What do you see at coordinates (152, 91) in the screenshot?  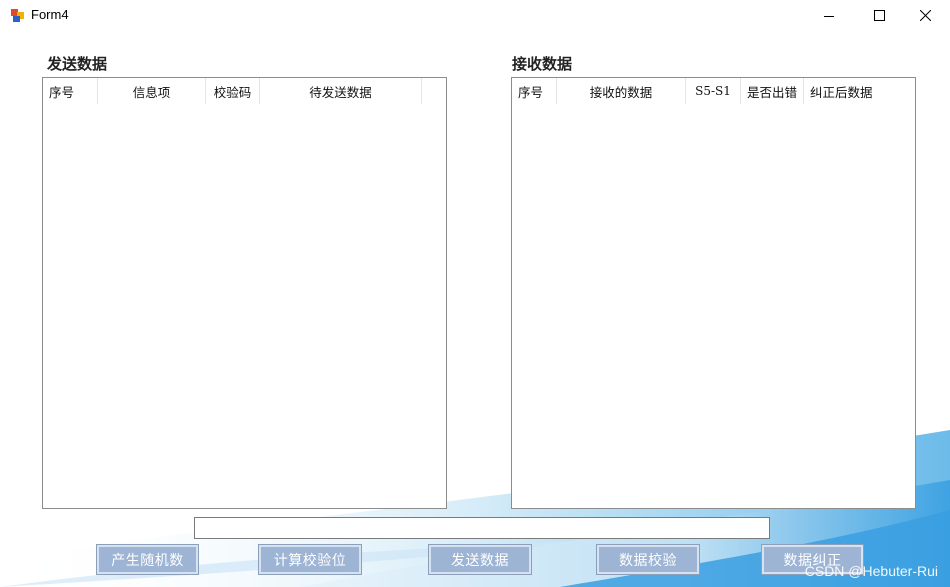 I see `send-col-info: 信息项` at bounding box center [152, 91].